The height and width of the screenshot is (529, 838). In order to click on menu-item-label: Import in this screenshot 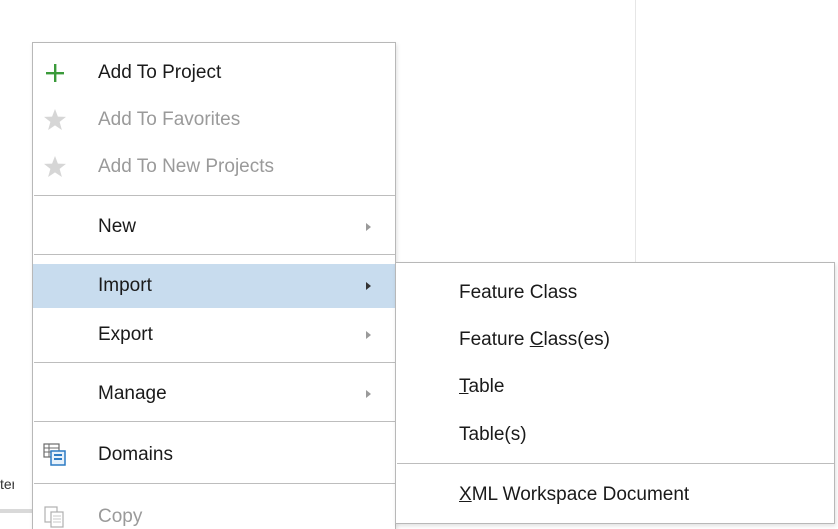, I will do `click(125, 285)`.